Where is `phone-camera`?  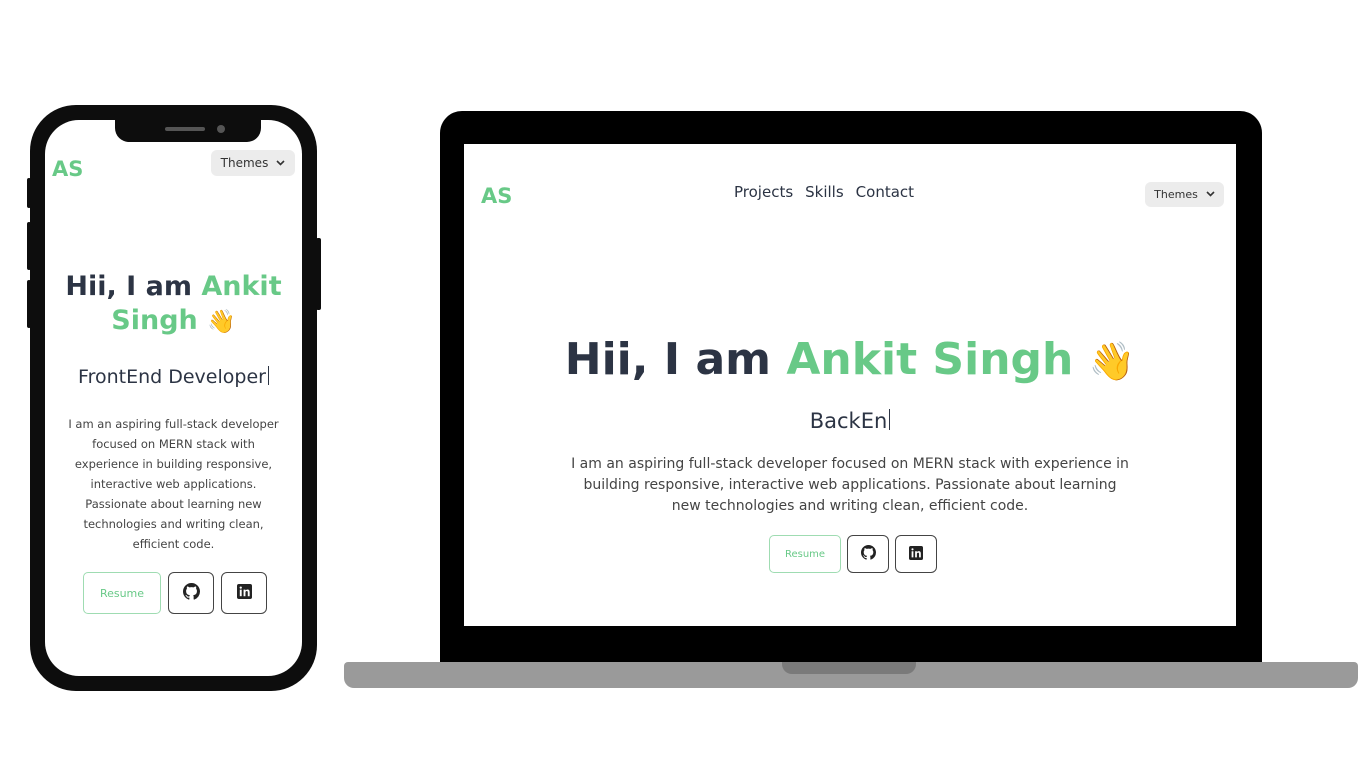
phone-camera is located at coordinates (221, 129).